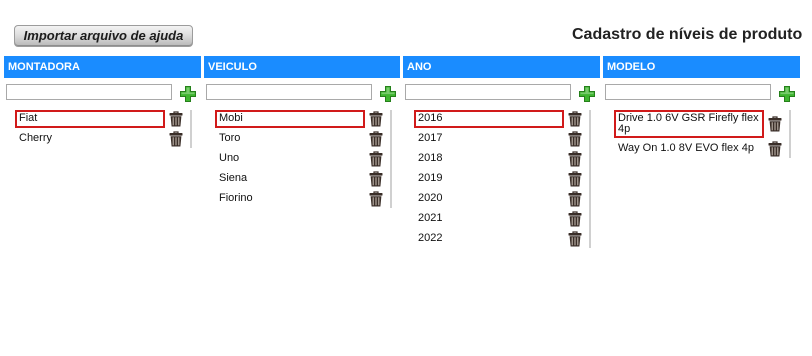 This screenshot has height=356, width=812. Describe the element at coordinates (90, 139) in the screenshot. I see `list-item-label: Cherry` at that location.